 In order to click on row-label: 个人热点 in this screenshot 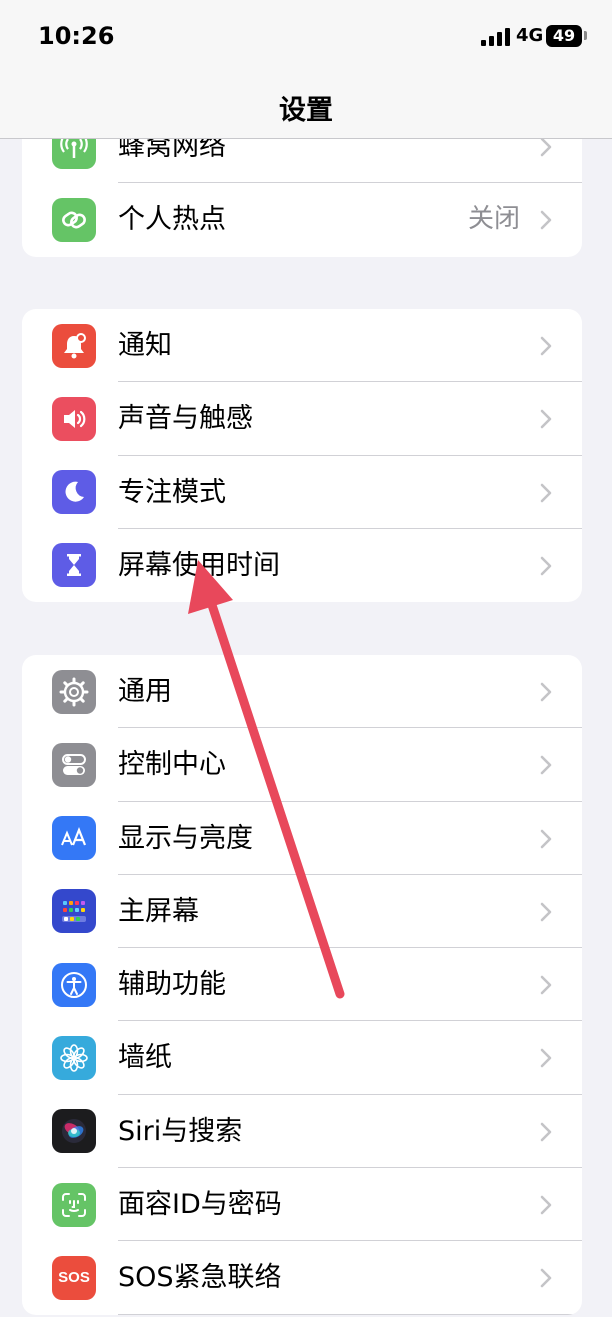, I will do `click(172, 220)`.